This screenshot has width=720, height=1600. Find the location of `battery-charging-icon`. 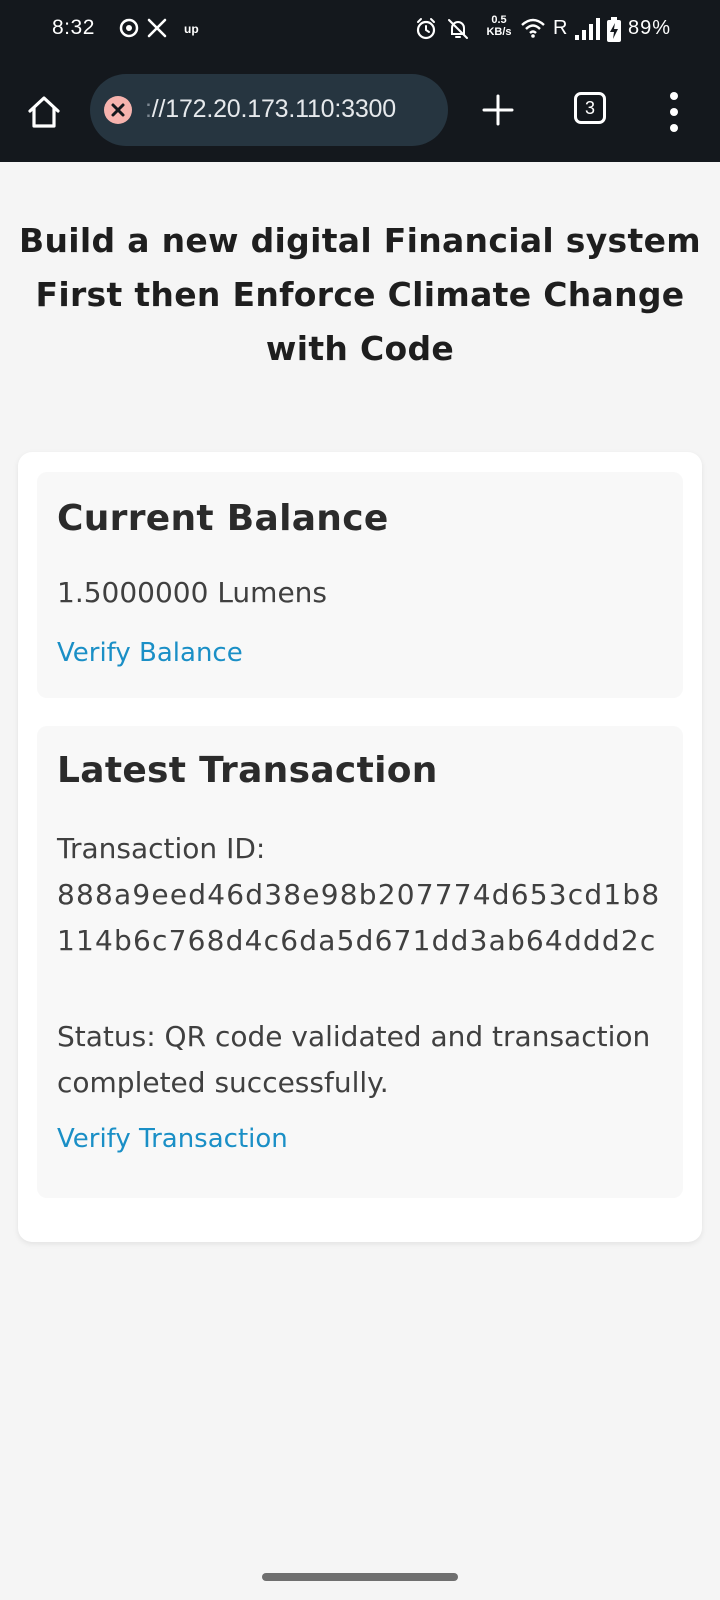

battery-charging-icon is located at coordinates (614, 29).